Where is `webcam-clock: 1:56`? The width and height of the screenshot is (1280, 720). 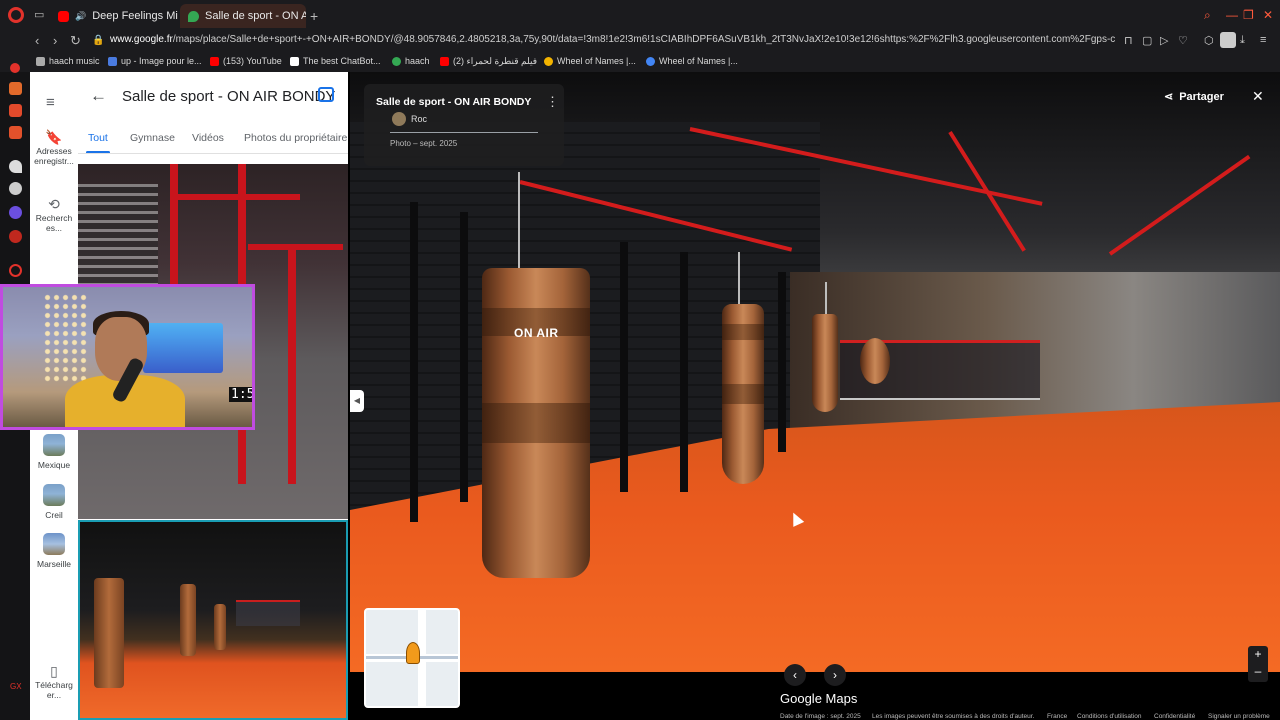
webcam-clock: 1:56 is located at coordinates (240, 394).